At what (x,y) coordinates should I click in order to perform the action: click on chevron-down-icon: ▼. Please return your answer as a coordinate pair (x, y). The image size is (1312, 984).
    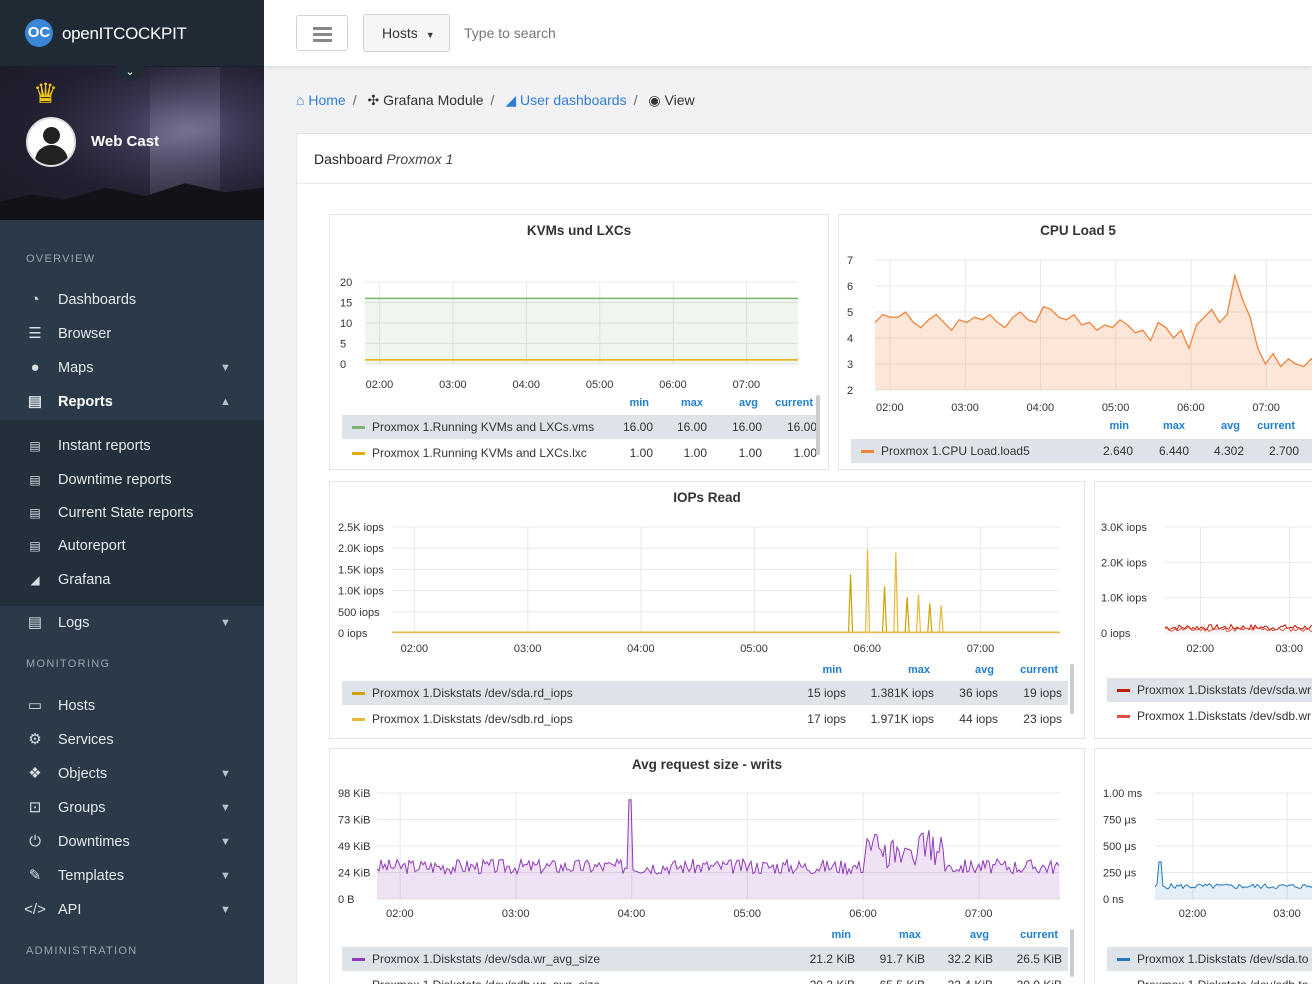
    Looking at the image, I should click on (225, 910).